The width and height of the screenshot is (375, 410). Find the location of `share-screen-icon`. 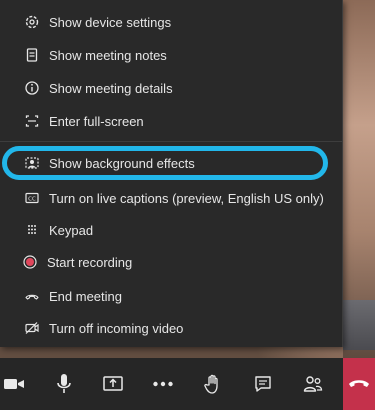

share-screen-icon is located at coordinates (113, 384).